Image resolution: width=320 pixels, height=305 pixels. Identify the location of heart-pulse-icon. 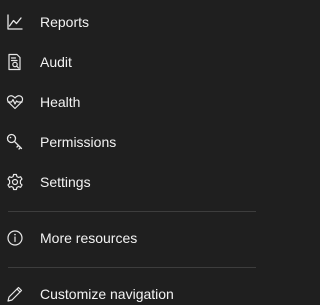
(15, 102).